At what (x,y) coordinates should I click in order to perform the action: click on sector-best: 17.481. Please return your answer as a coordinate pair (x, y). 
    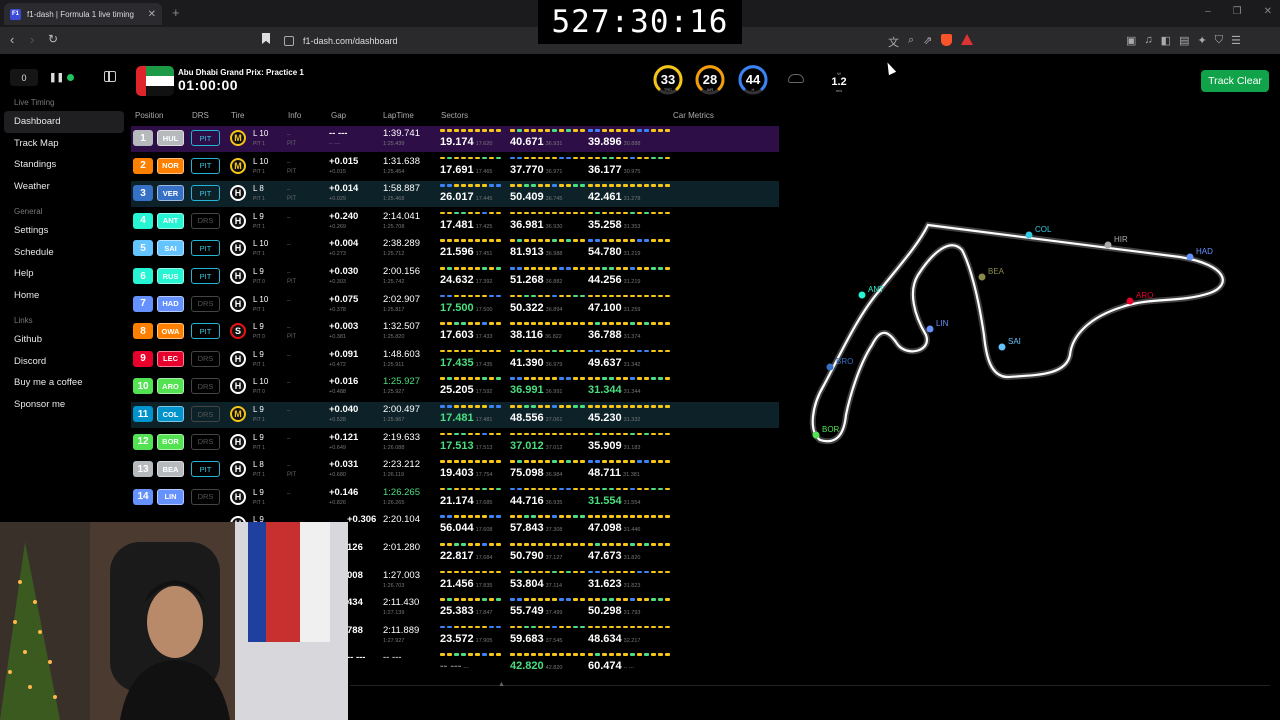
    Looking at the image, I should click on (484, 420).